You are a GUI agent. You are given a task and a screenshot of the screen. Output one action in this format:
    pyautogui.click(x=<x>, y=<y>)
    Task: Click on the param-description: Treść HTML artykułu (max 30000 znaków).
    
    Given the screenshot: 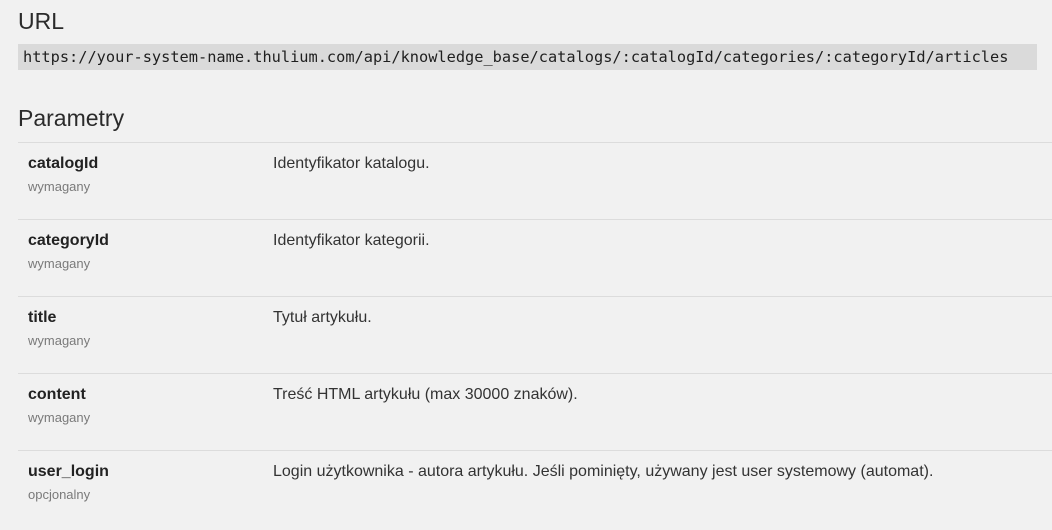 What is the action you would take?
    pyautogui.click(x=425, y=394)
    